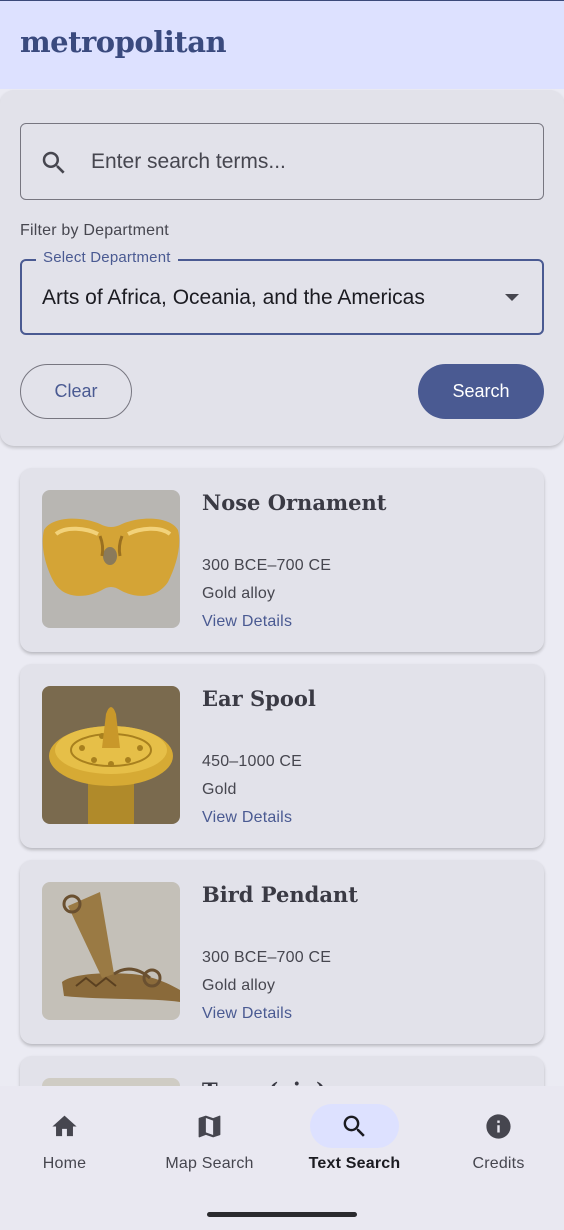 The width and height of the screenshot is (564, 1230). Describe the element at coordinates (76, 391) in the screenshot. I see `clear-button: Clear` at that location.